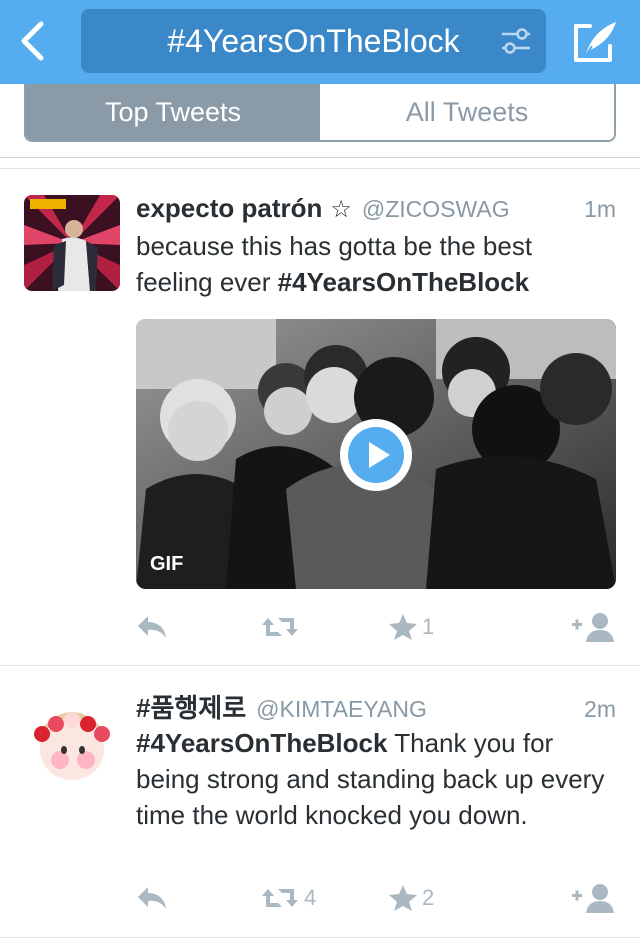  I want to click on filter-button, so click(516, 41).